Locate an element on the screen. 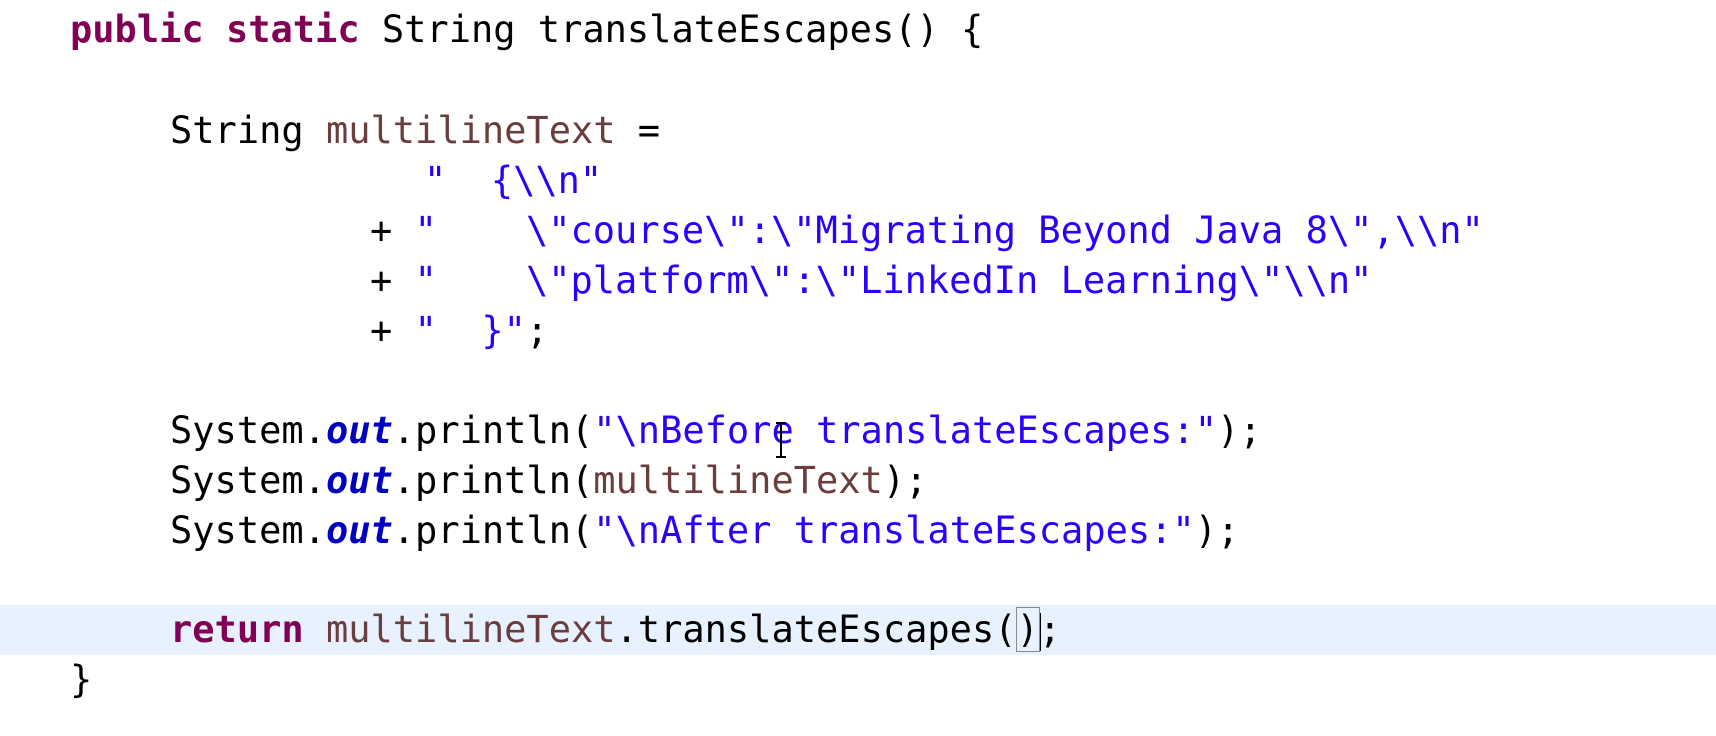 This screenshot has width=1716, height=736. assign-operator: = is located at coordinates (638, 130).